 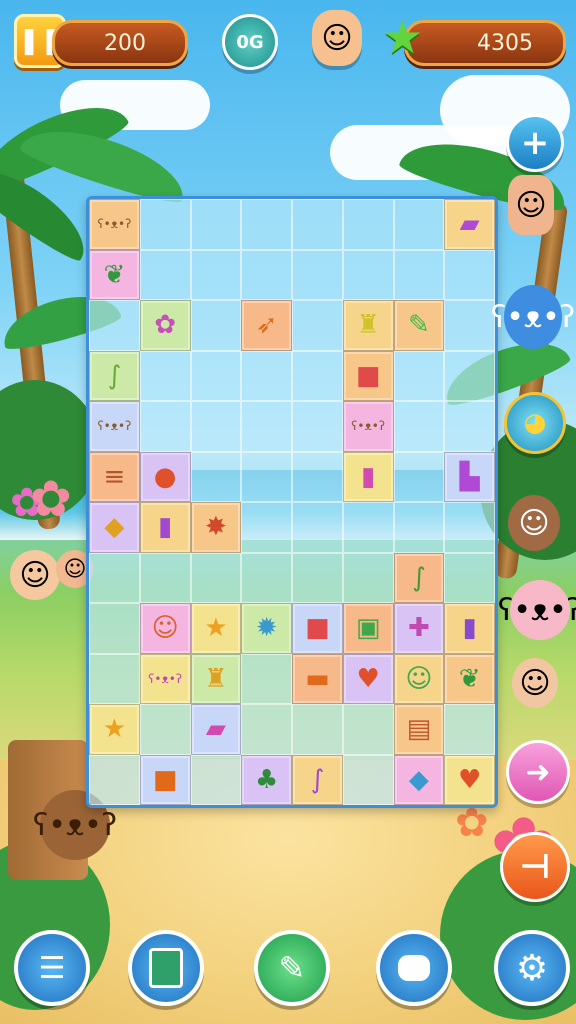 I want to click on puzzle-piece: ✿, so click(x=165, y=325).